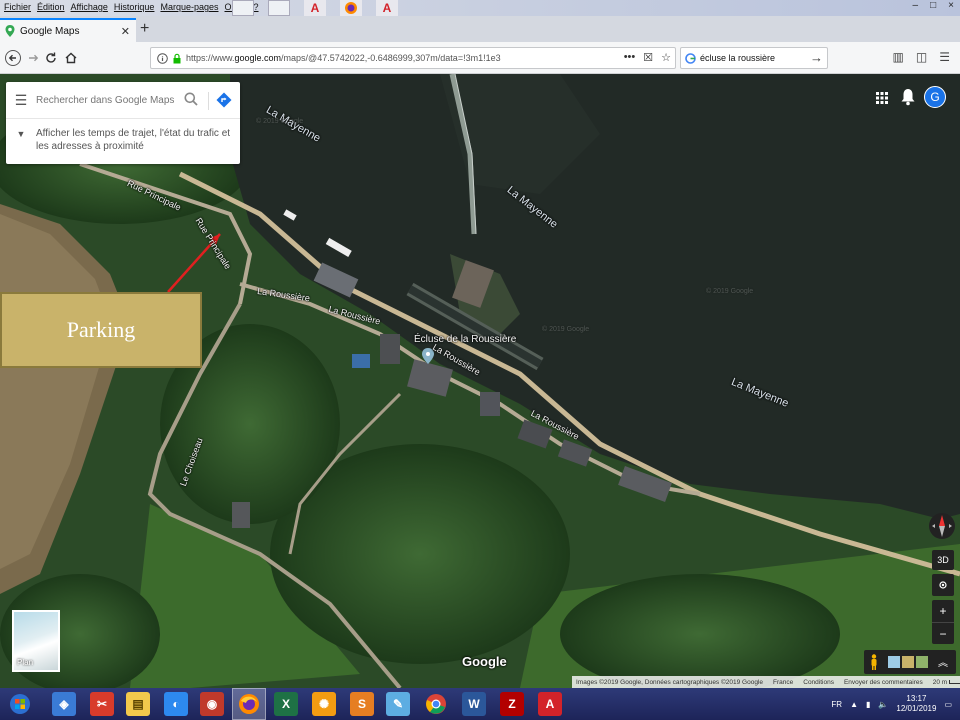 This screenshot has height=720, width=960. I want to click on start-button, so click(20, 704).